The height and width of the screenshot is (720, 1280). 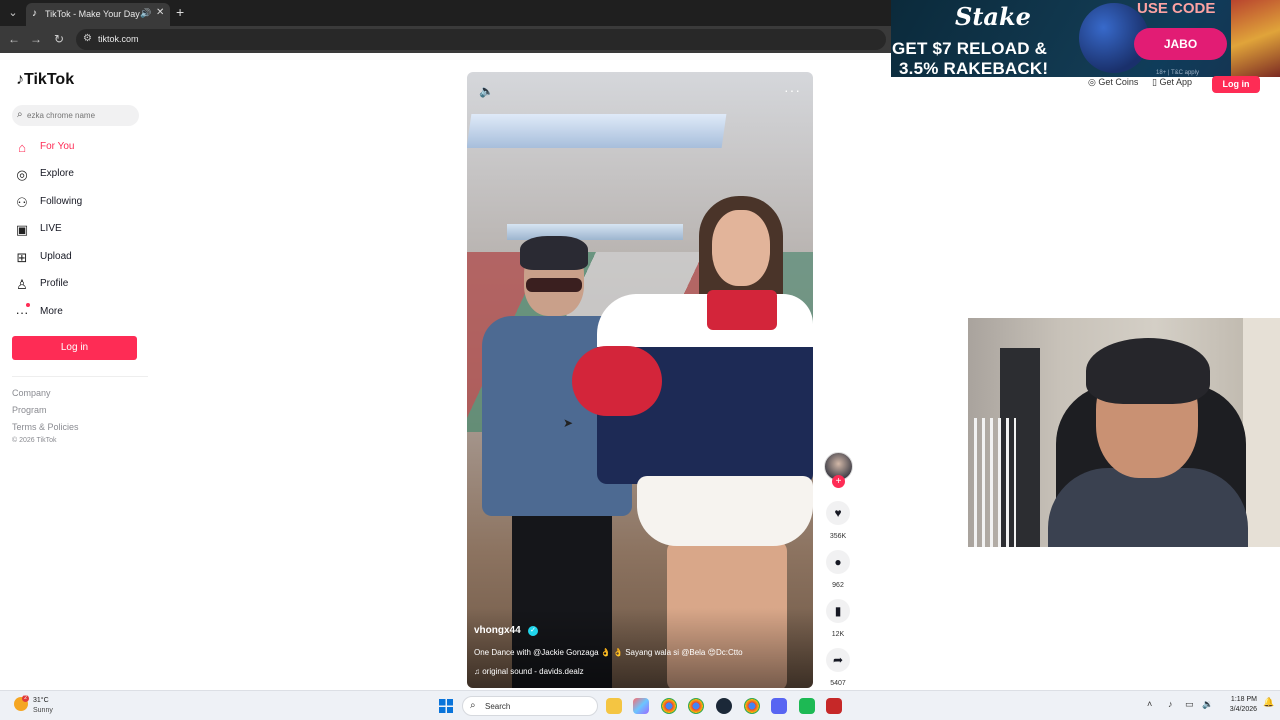 I want to click on search-field: ⌕, so click(x=75, y=115).